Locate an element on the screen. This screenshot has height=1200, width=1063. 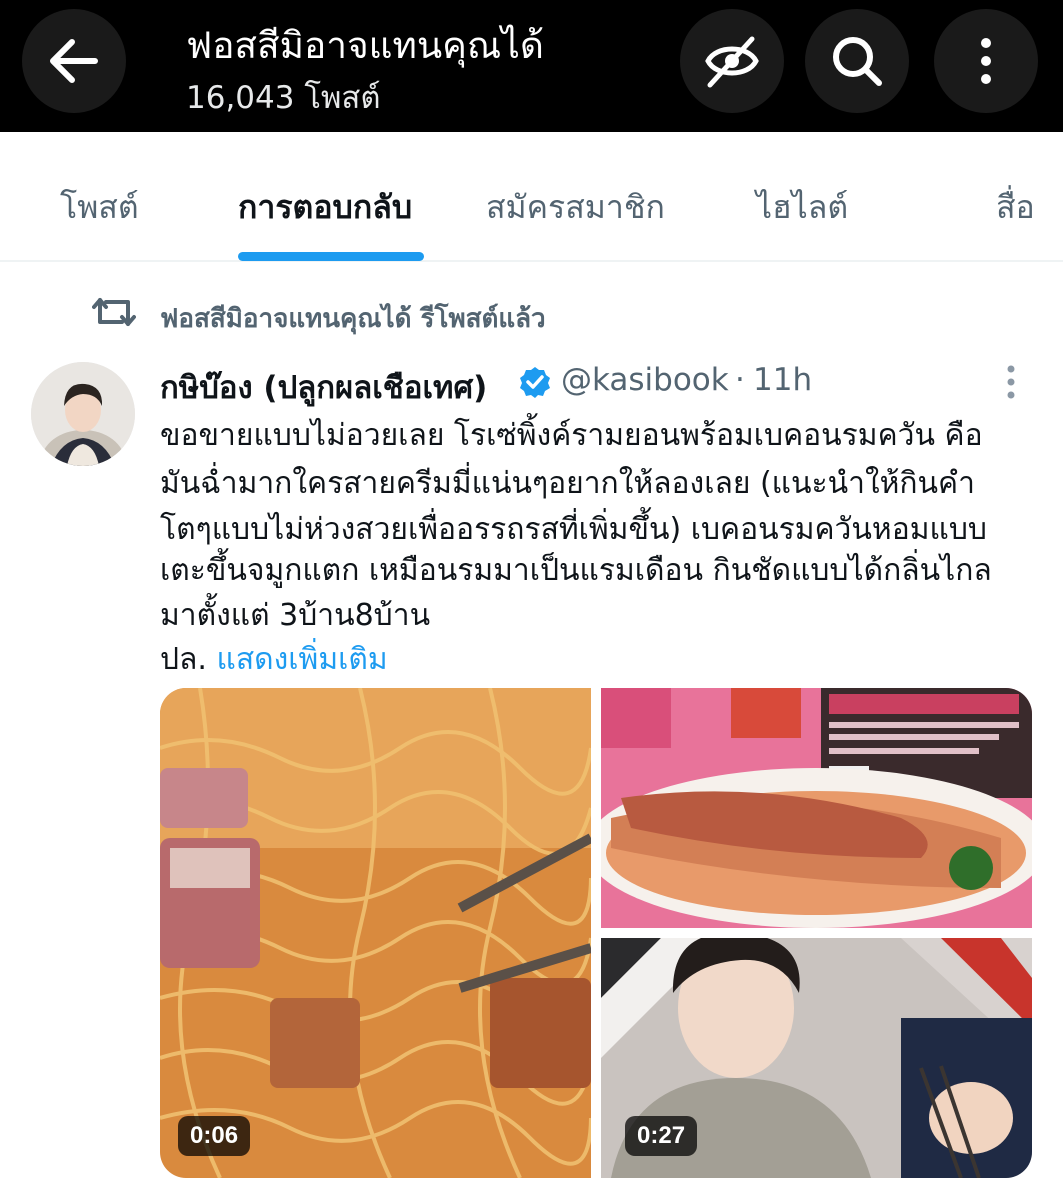
author-handle: @kasibook is located at coordinates (645, 380).